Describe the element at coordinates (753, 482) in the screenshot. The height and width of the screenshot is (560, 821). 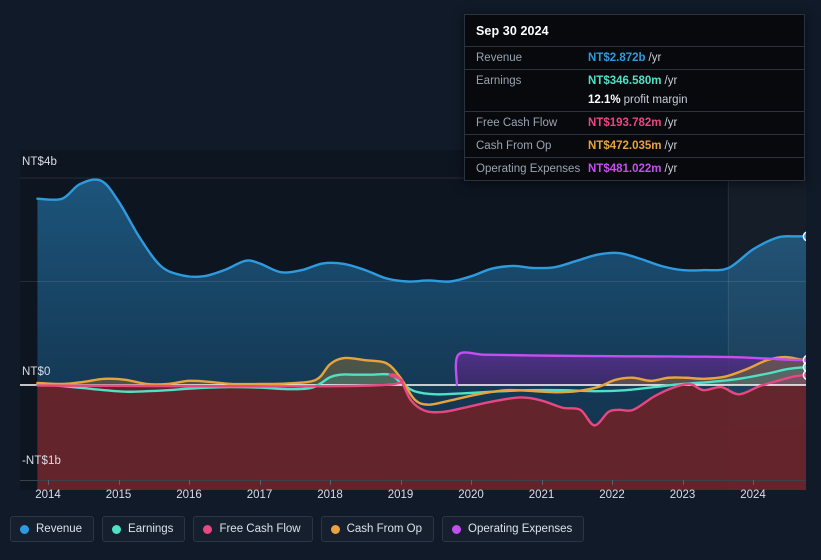
I see `x-axis-tick-mark-2024` at that location.